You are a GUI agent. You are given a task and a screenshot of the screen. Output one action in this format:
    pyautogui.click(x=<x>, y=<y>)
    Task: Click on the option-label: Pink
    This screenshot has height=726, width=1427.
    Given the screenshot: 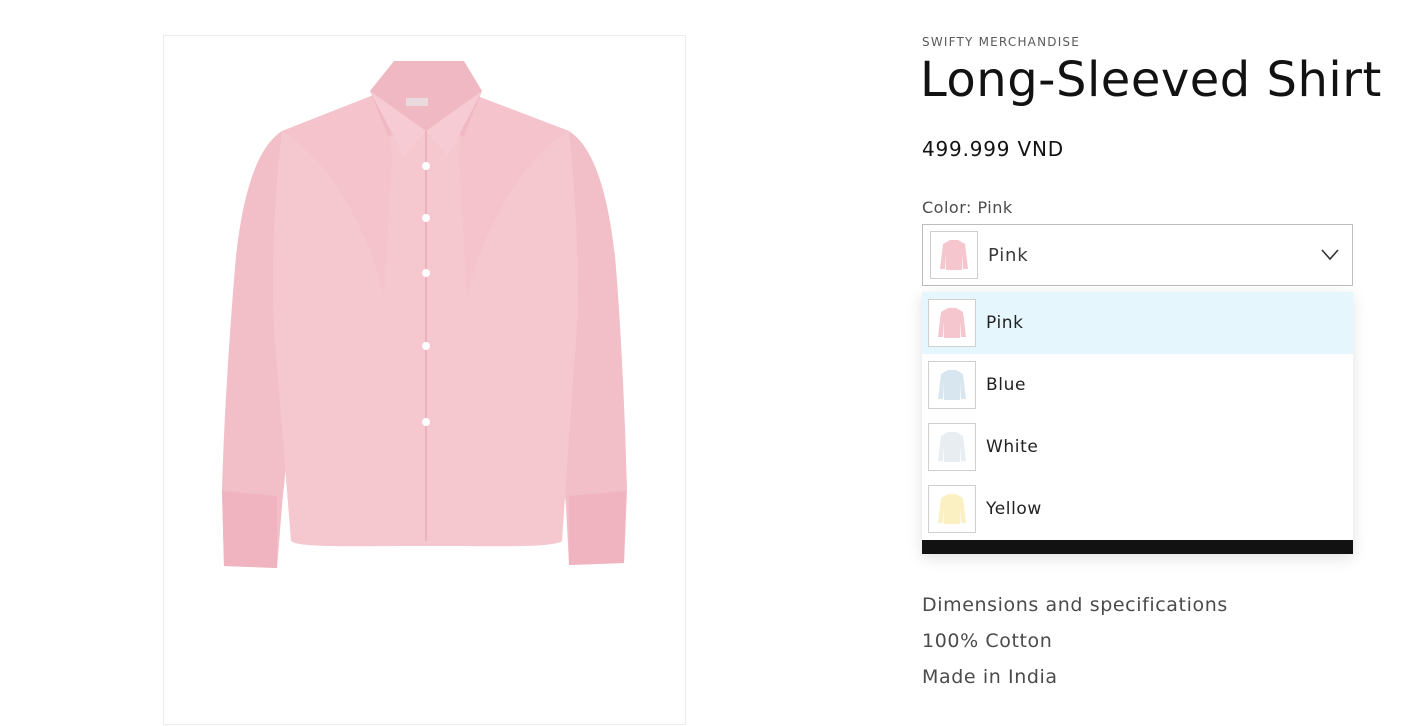 What is the action you would take?
    pyautogui.click(x=1005, y=323)
    